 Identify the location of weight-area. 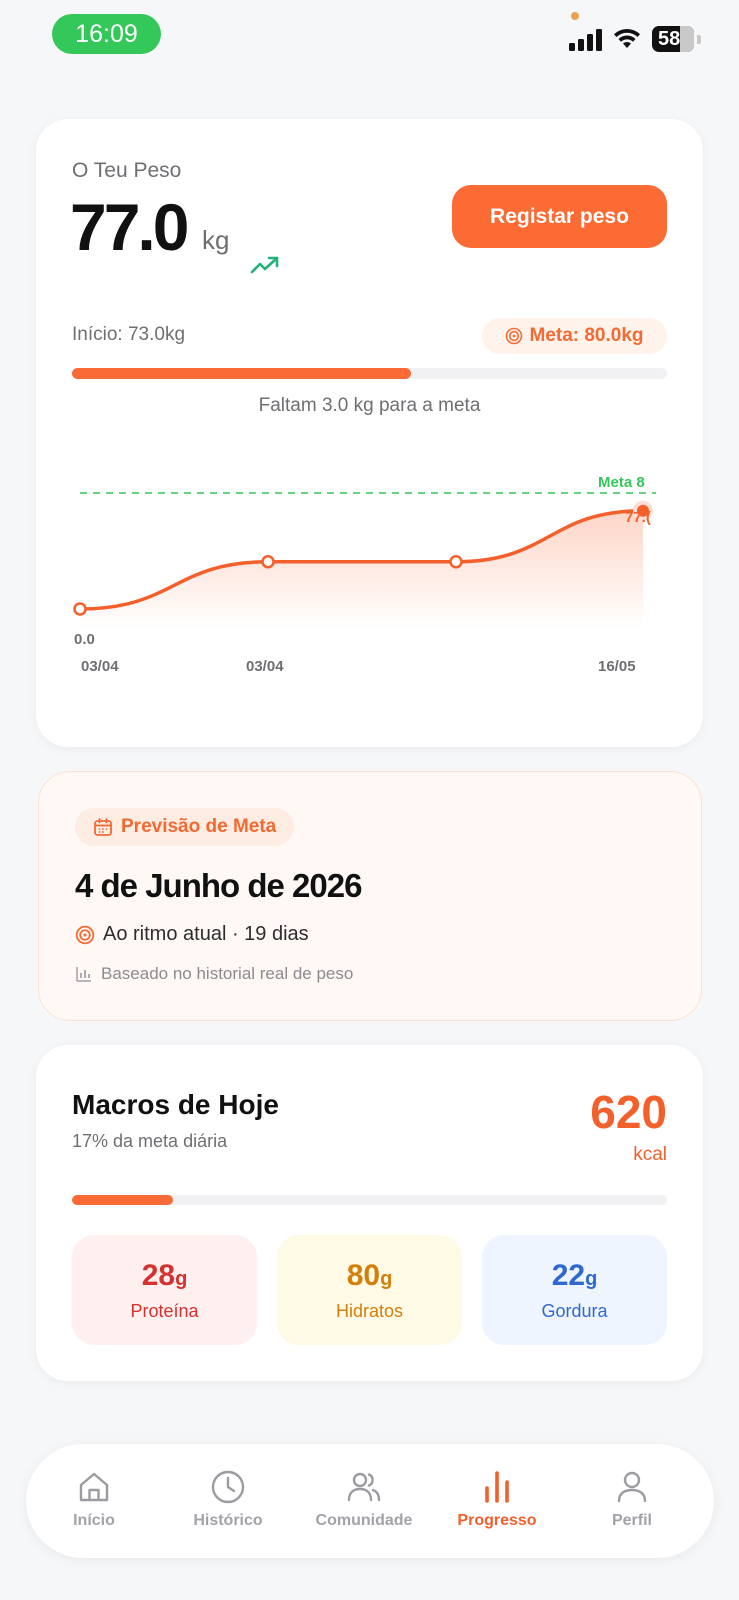
(361, 569).